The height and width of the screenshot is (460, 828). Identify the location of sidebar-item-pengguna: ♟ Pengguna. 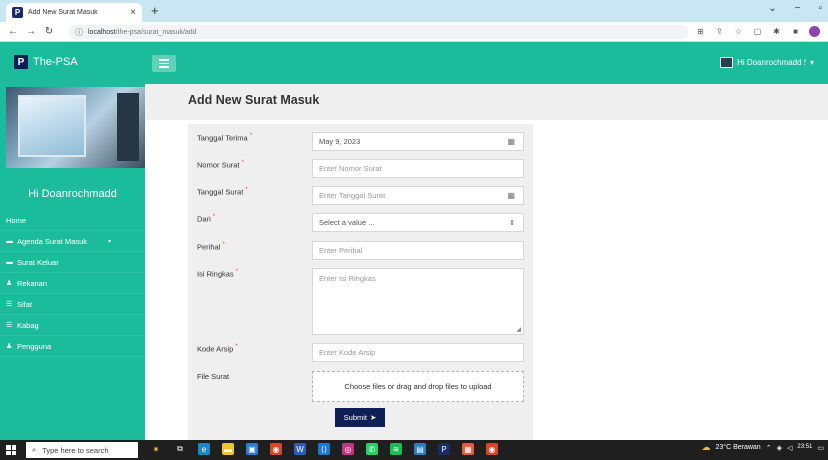
(72, 346).